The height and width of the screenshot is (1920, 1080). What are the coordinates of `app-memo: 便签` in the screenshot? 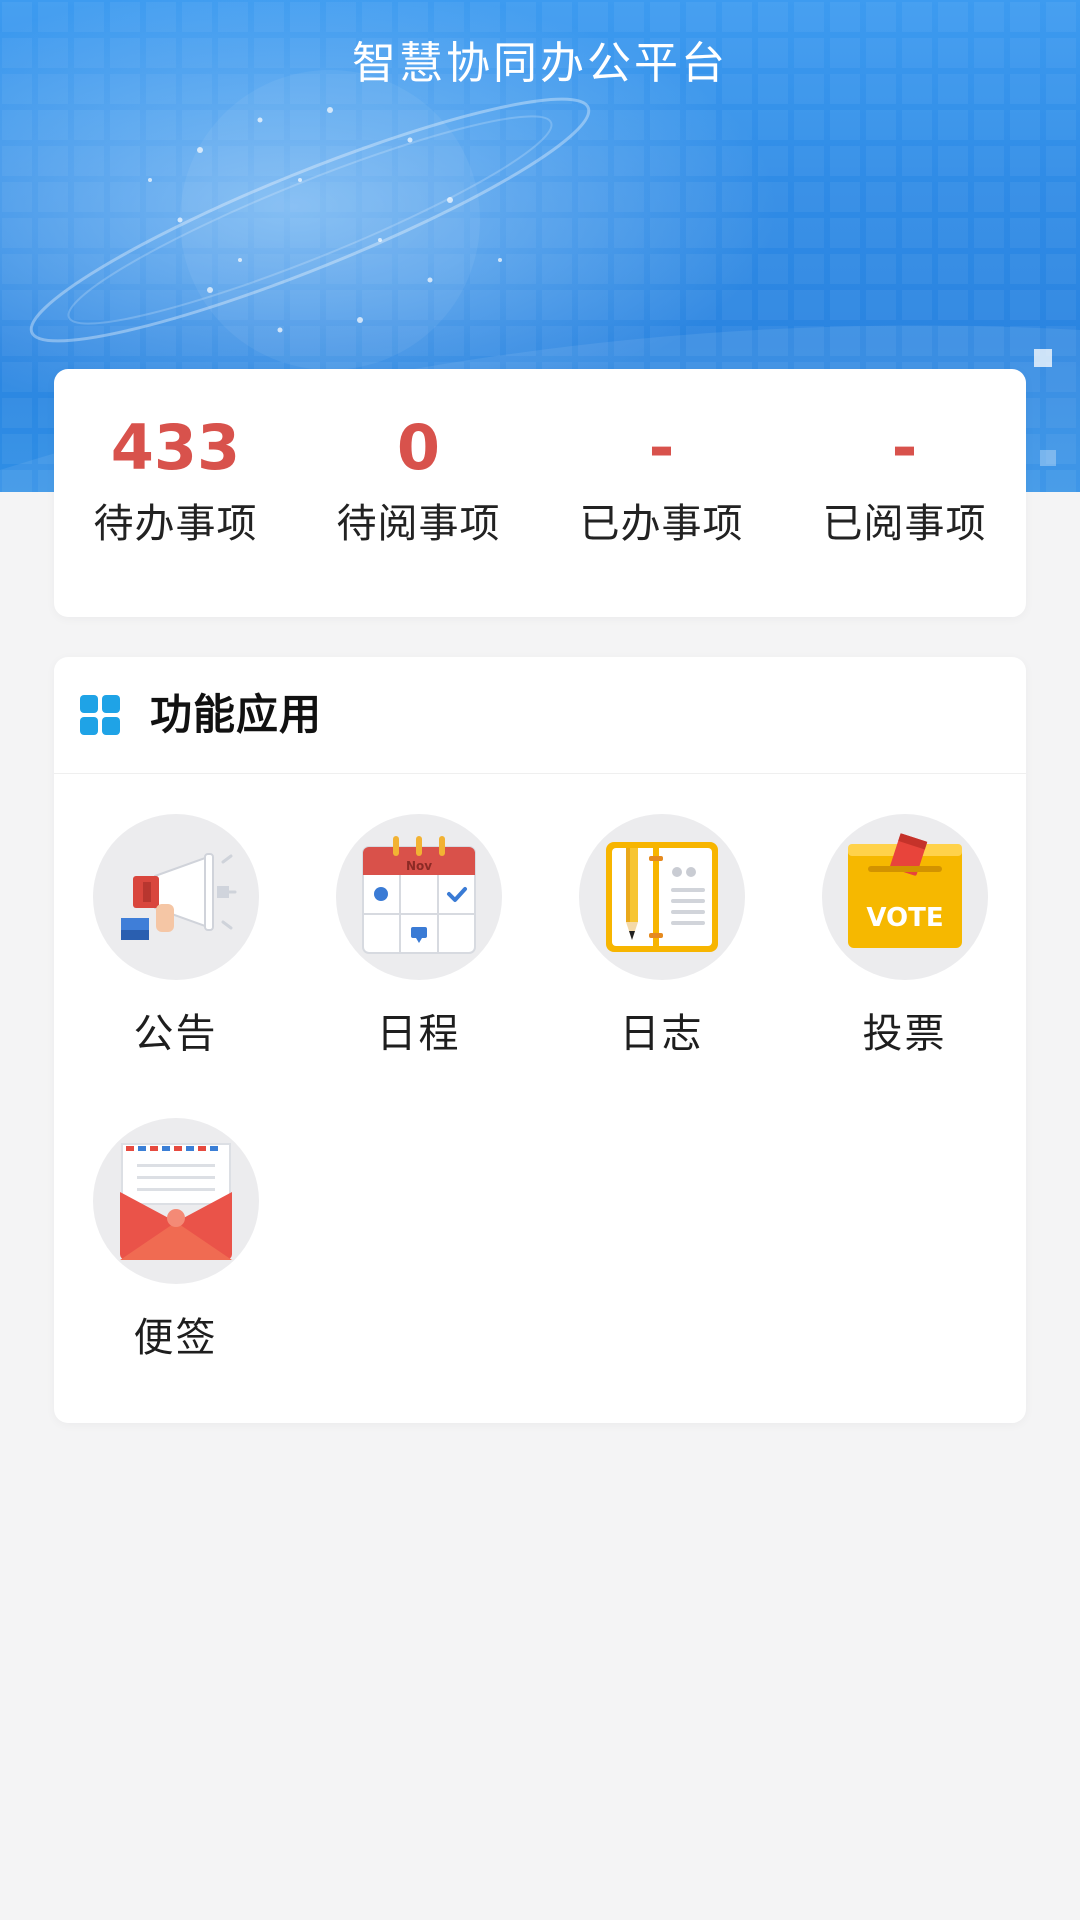 It's located at (175, 1248).